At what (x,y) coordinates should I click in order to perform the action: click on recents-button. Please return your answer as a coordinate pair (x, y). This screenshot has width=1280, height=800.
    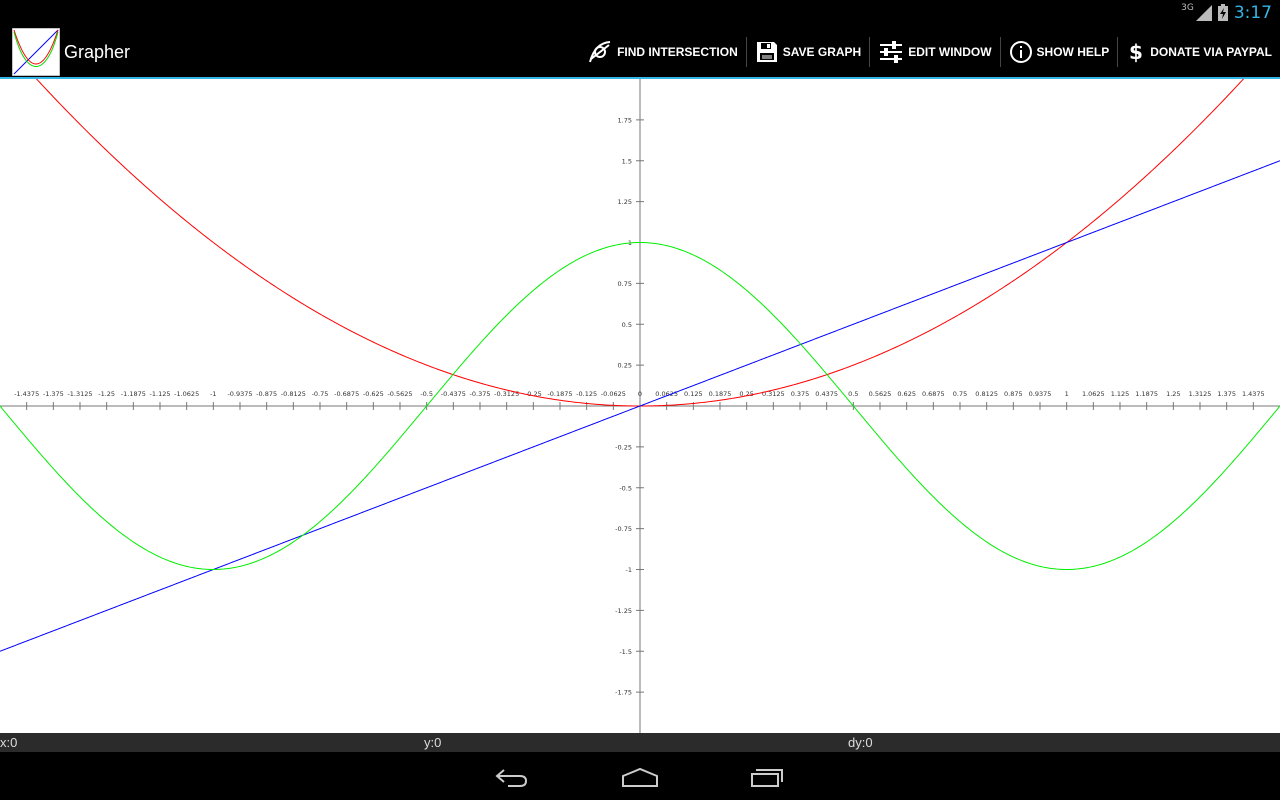
    Looking at the image, I should click on (768, 777).